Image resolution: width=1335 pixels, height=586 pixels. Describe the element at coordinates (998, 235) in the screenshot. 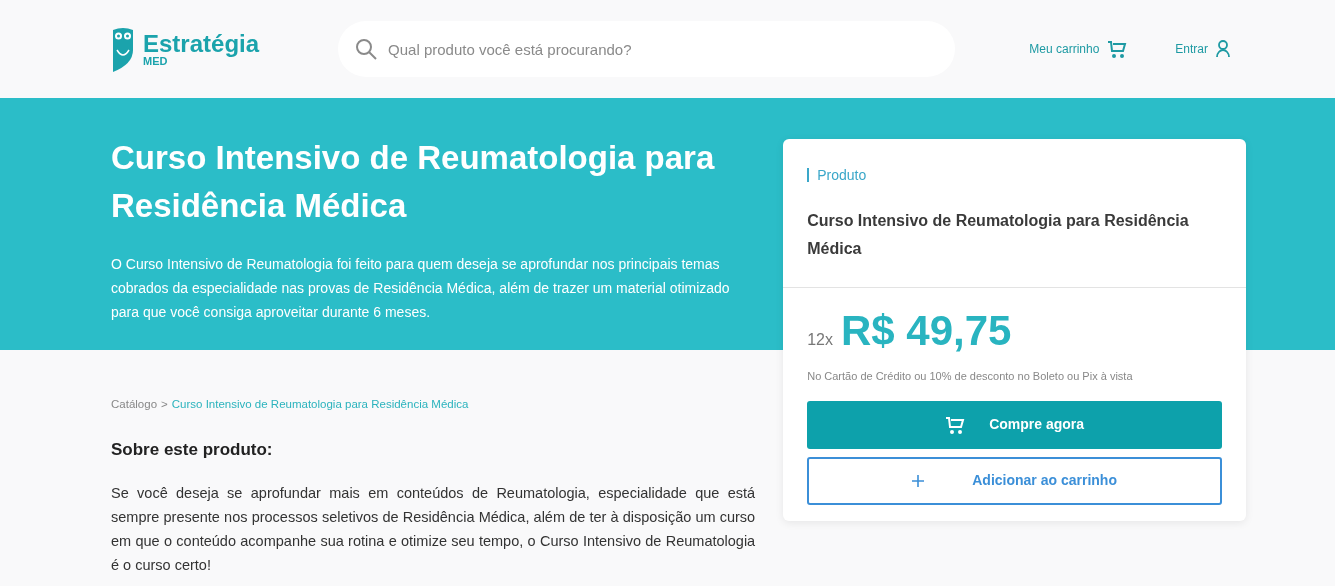

I see `product-title: Curso Intensivo de Reumatologia para Residência Médica` at that location.